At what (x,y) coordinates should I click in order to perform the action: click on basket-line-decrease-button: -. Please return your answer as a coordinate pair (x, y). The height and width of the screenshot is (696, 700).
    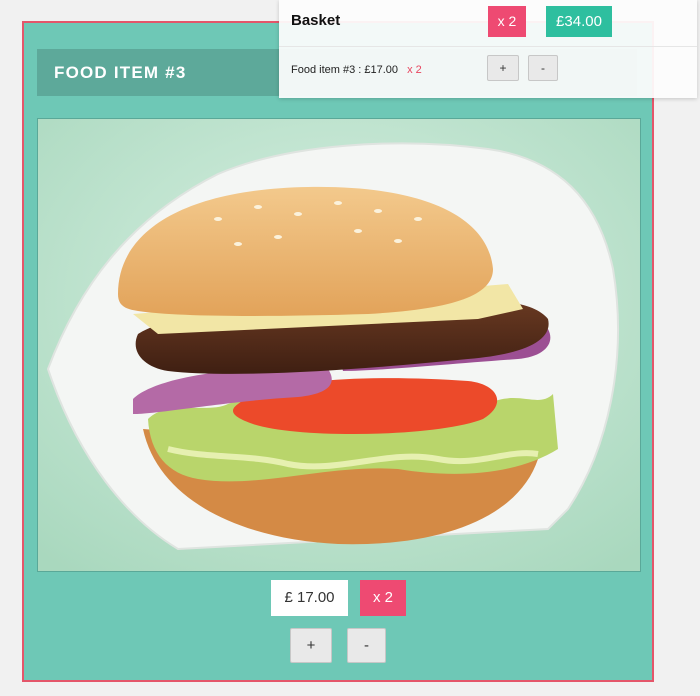
    Looking at the image, I should click on (543, 68).